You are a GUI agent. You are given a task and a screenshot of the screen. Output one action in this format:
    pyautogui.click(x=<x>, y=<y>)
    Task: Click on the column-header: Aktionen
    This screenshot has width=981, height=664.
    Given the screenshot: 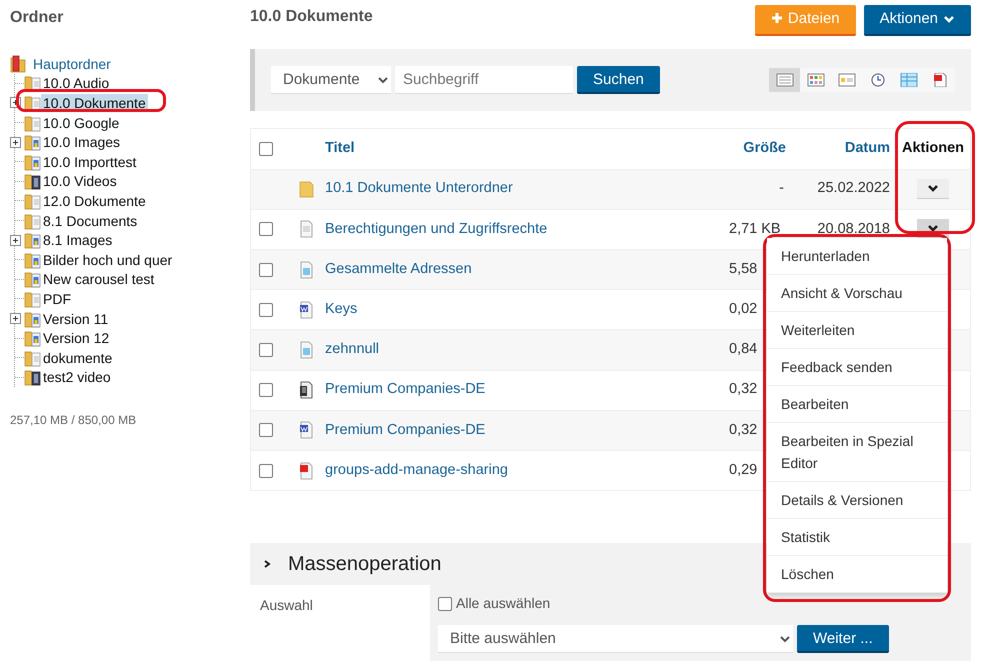 What is the action you would take?
    pyautogui.click(x=933, y=148)
    